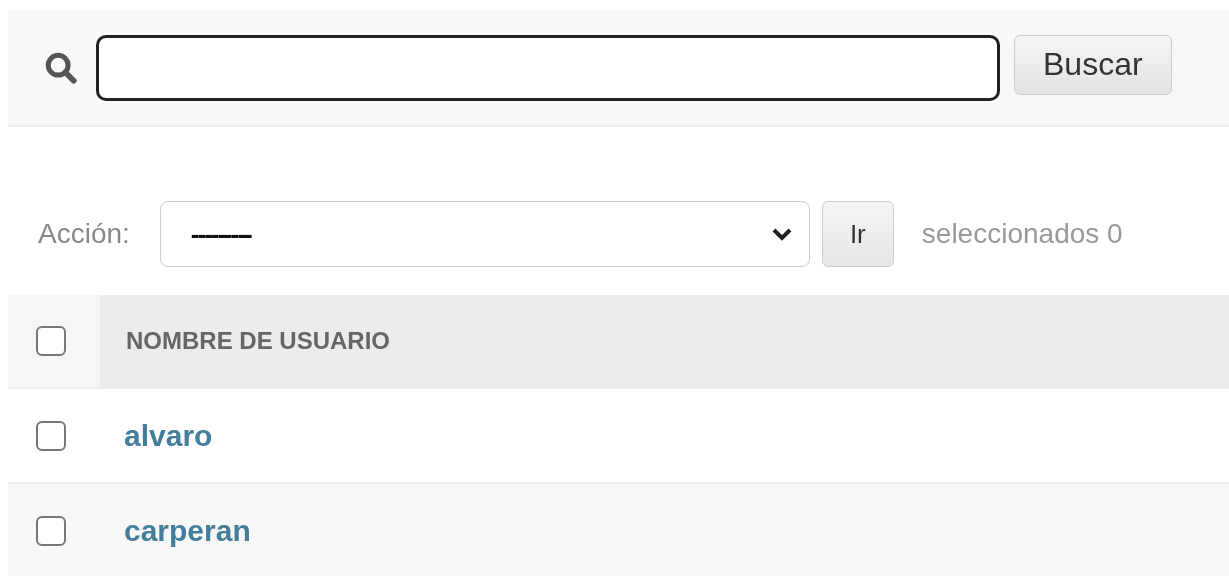  Describe the element at coordinates (857, 234) in the screenshot. I see `go-button: Ir` at that location.